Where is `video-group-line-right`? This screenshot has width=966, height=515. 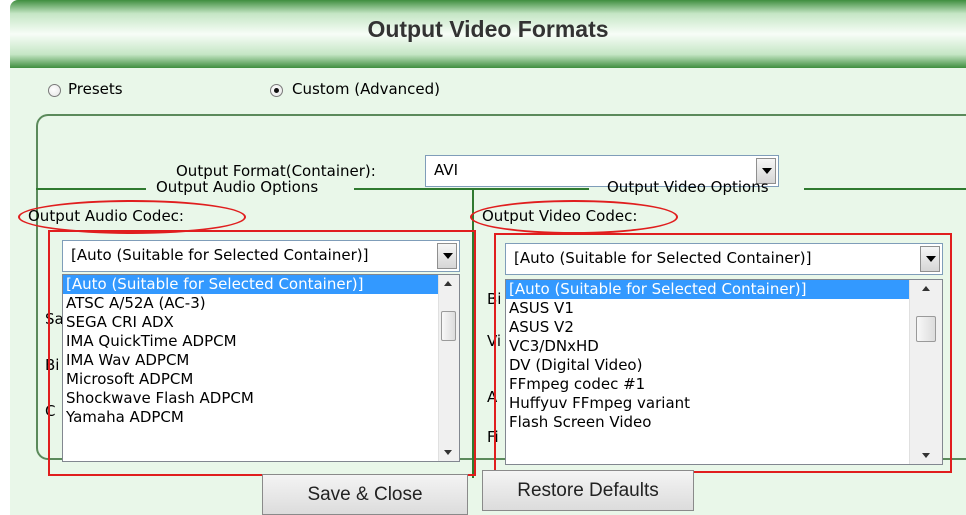
video-group-line-right is located at coordinates (885, 189).